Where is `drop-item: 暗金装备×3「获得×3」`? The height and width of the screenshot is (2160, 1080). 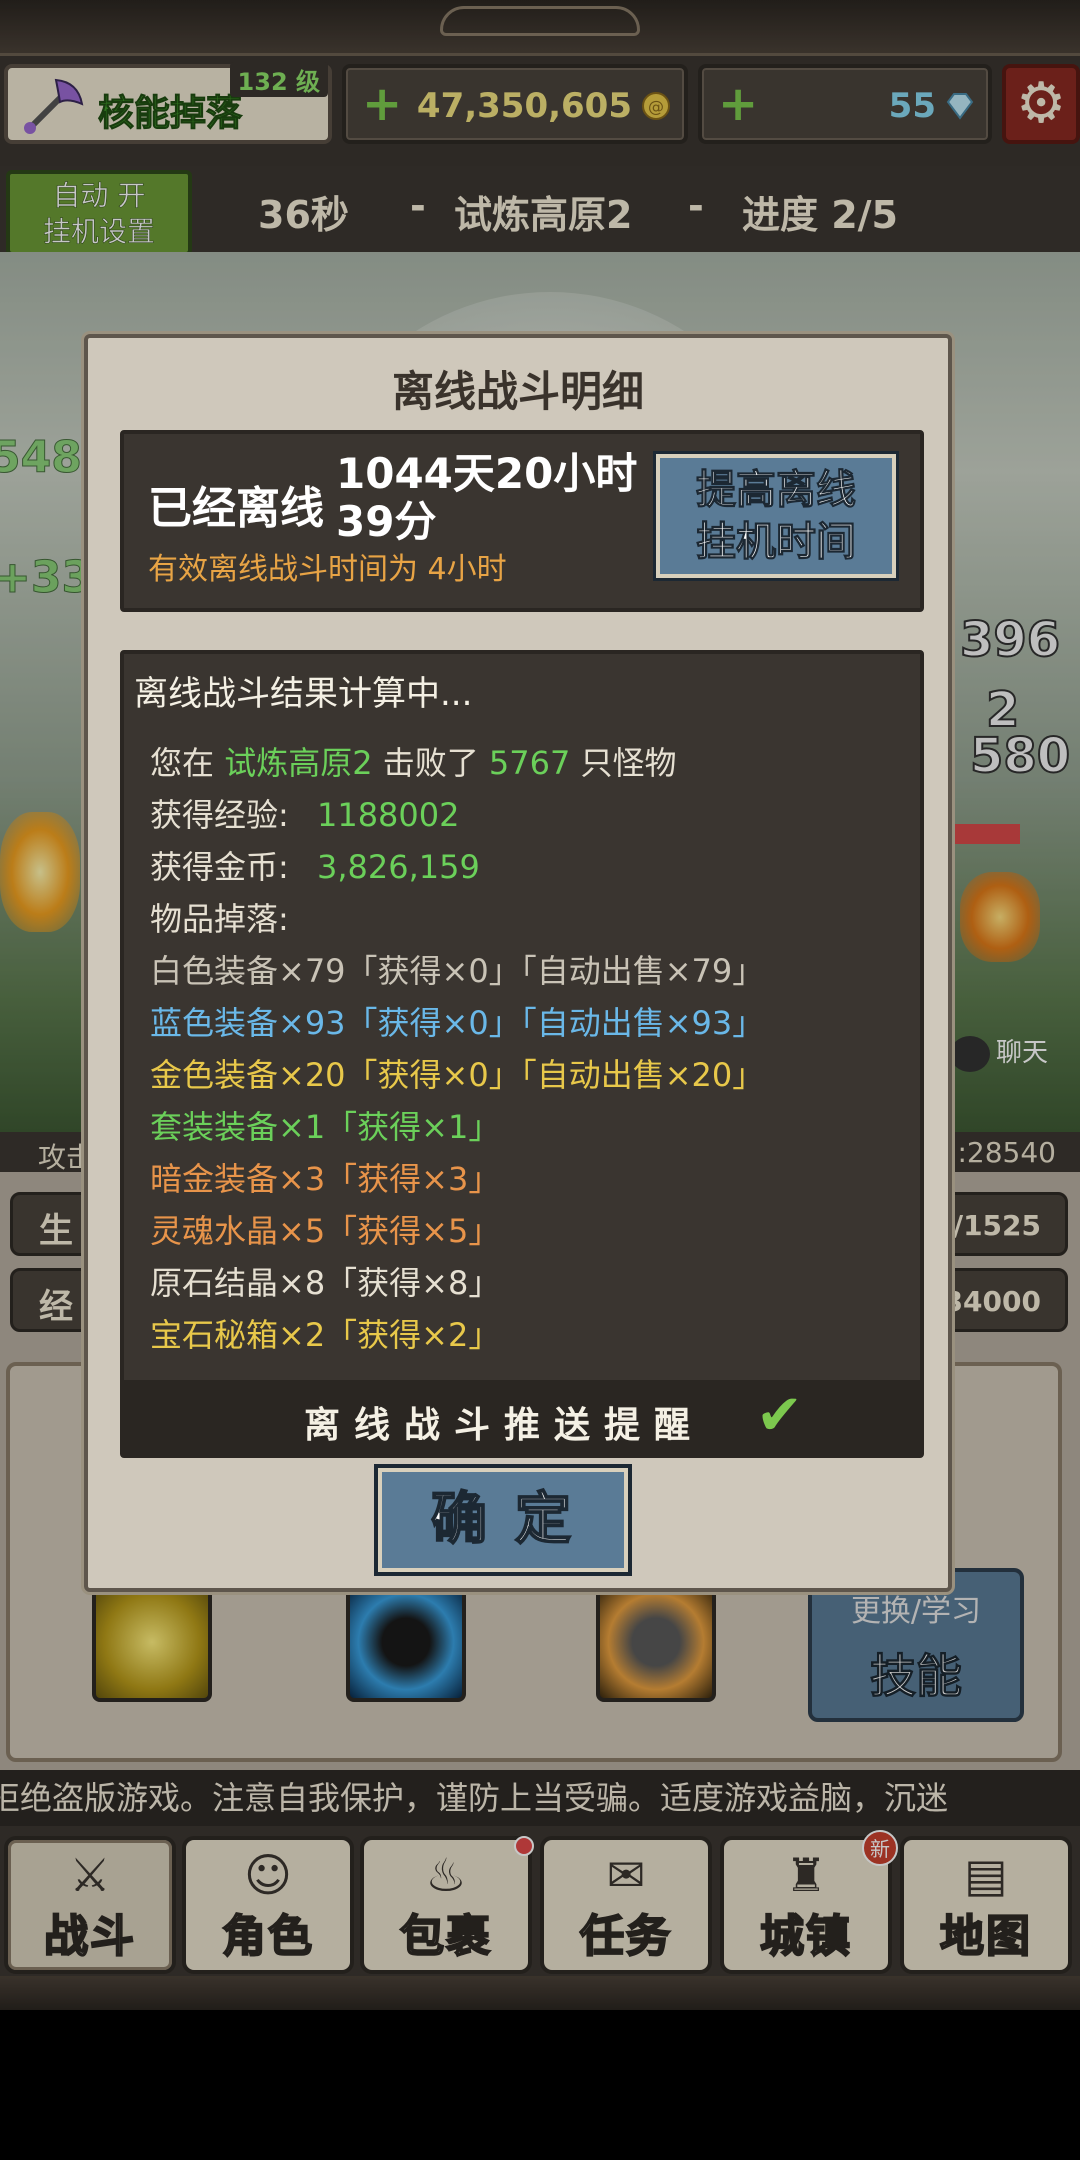
drop-item: 暗金装备×3「获得×3」 is located at coordinates (325, 1179).